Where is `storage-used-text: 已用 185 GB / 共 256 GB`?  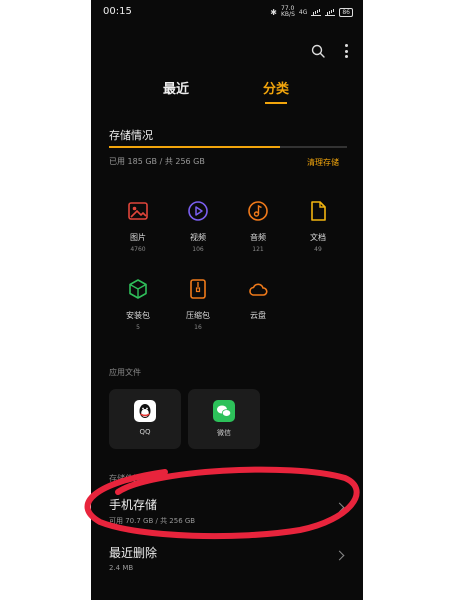 storage-used-text: 已用 185 GB / 共 256 GB is located at coordinates (157, 161).